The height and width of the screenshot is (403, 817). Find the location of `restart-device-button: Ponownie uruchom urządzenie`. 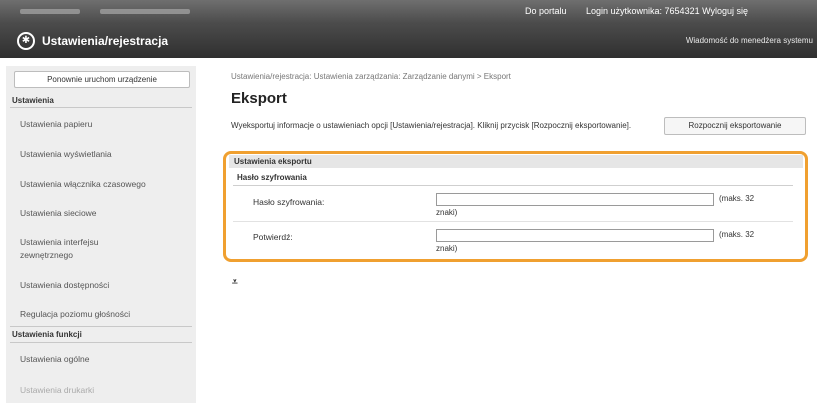

restart-device-button: Ponownie uruchom urządzenie is located at coordinates (102, 79).